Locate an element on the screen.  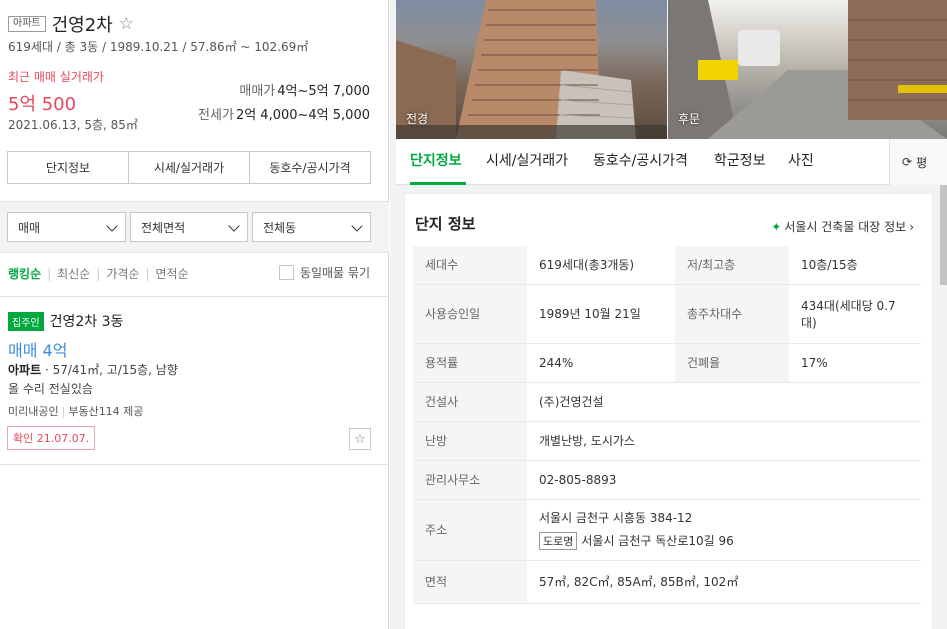
jeonse-price-range: 전세가 2억 4,000~4억 5,000 is located at coordinates (284, 113).